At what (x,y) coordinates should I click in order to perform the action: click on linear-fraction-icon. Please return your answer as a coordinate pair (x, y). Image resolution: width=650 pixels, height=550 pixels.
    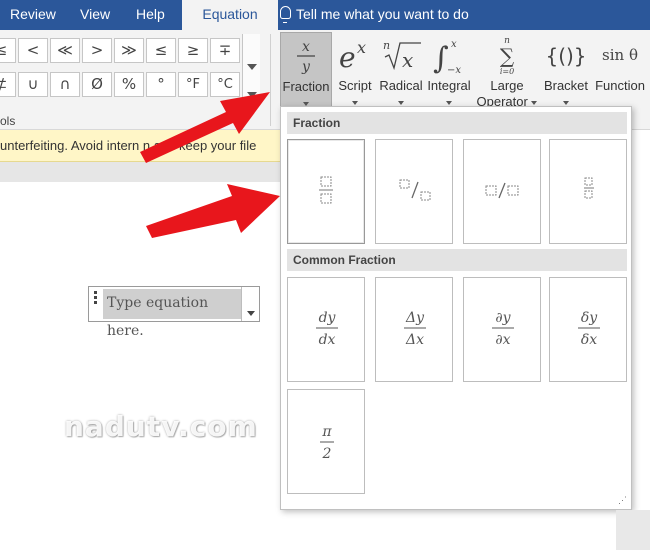
    Looking at the image, I should click on (502, 190).